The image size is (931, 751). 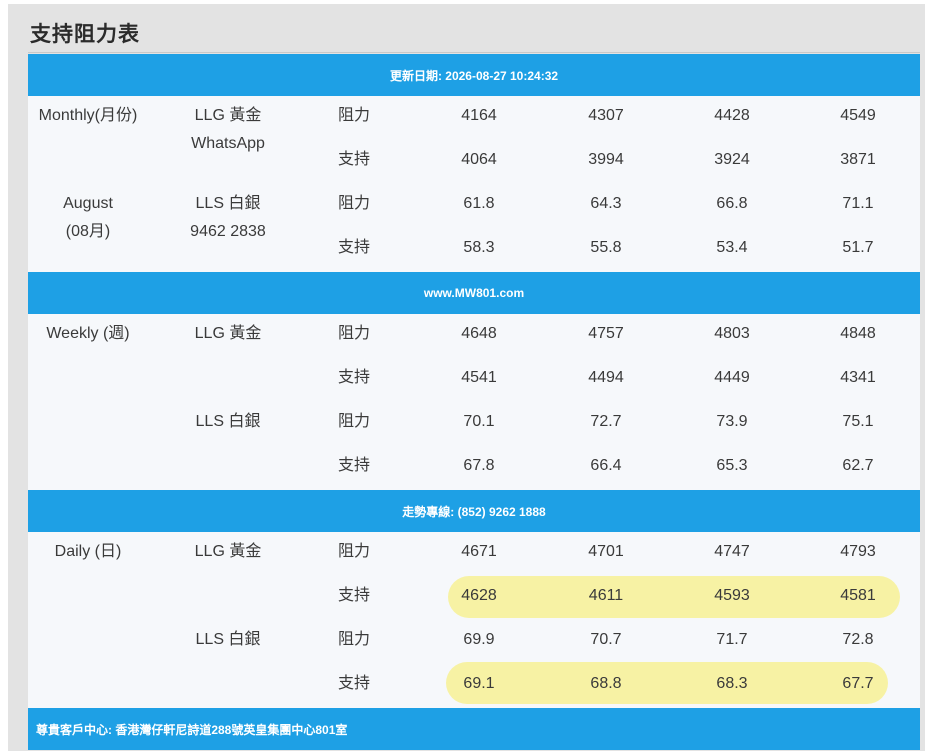 I want to click on value-cell: 4449, so click(x=732, y=377).